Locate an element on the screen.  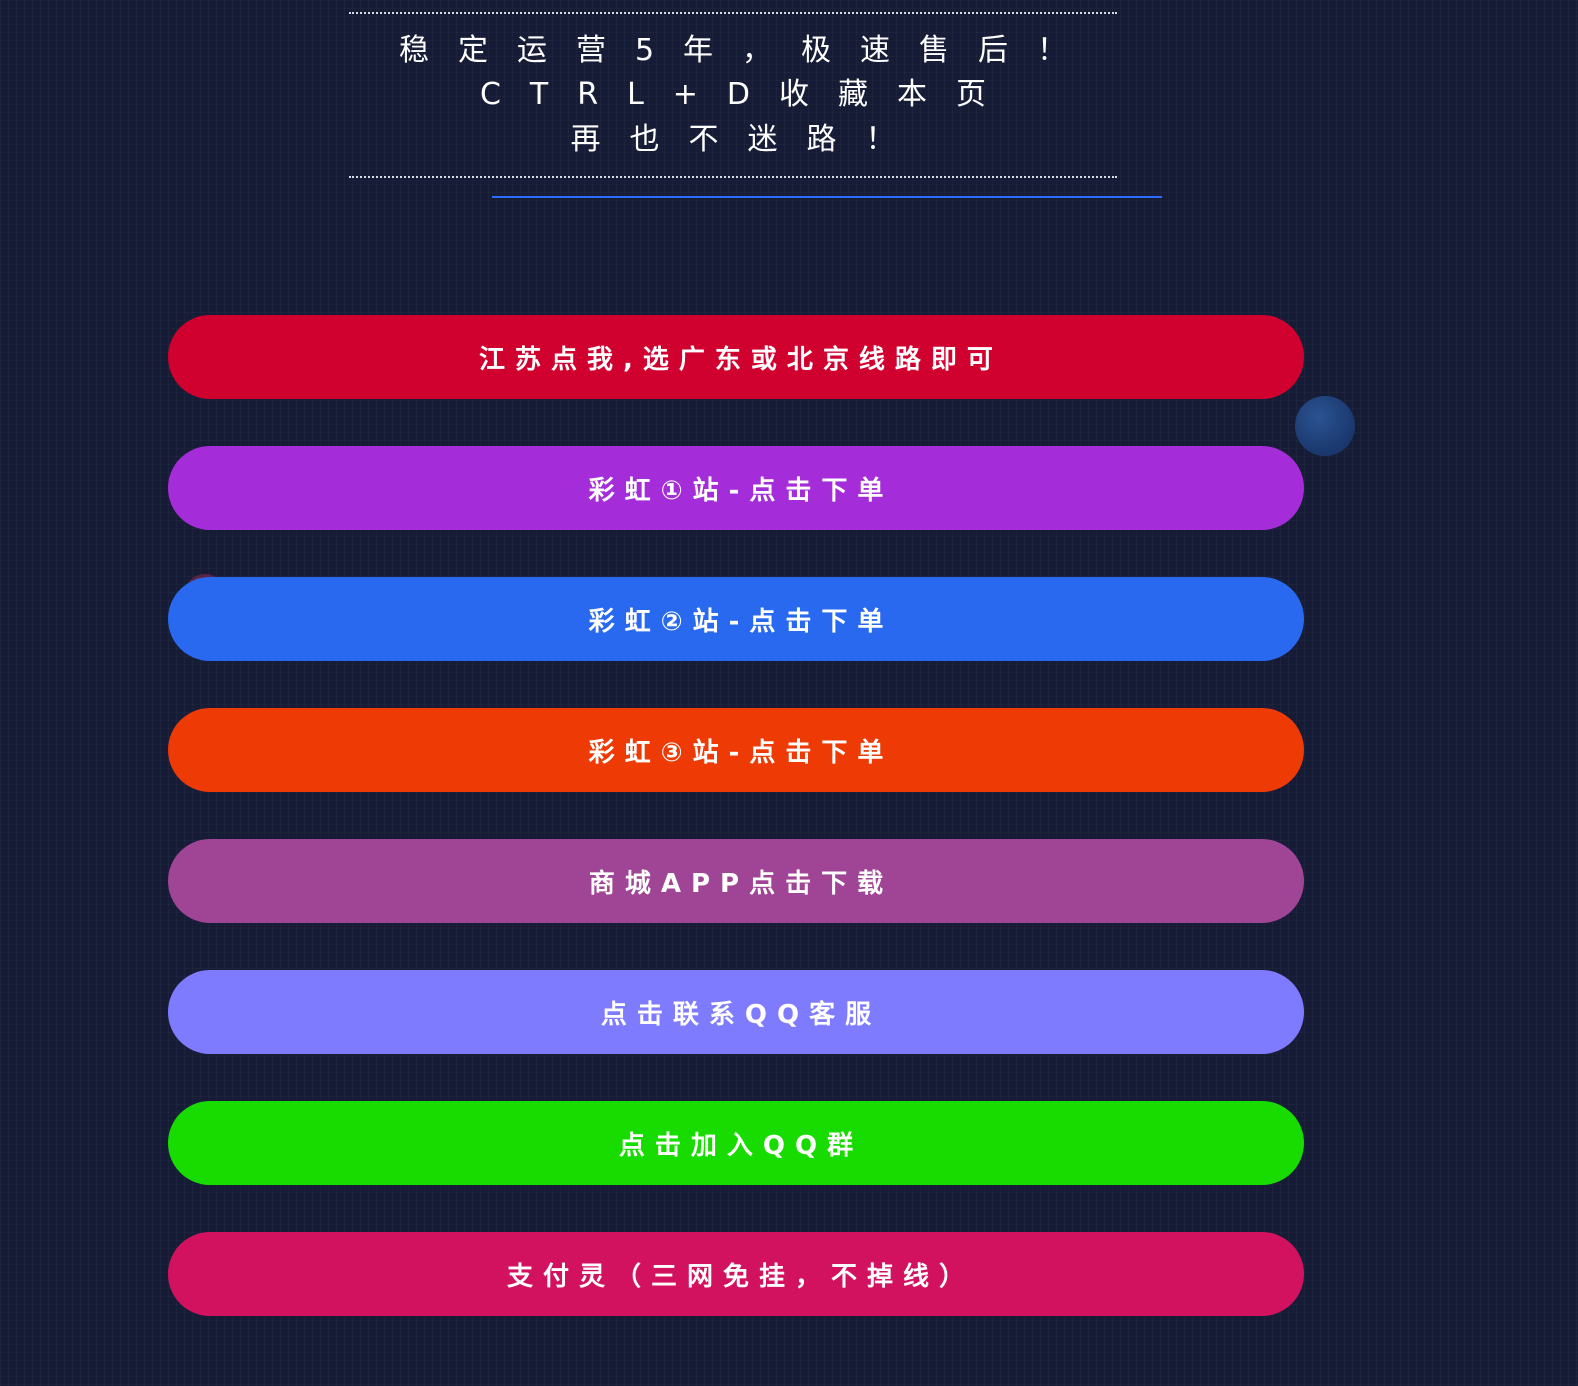
rainbow-site-1-button: 彩虹①站-点击下单 is located at coordinates (736, 488).